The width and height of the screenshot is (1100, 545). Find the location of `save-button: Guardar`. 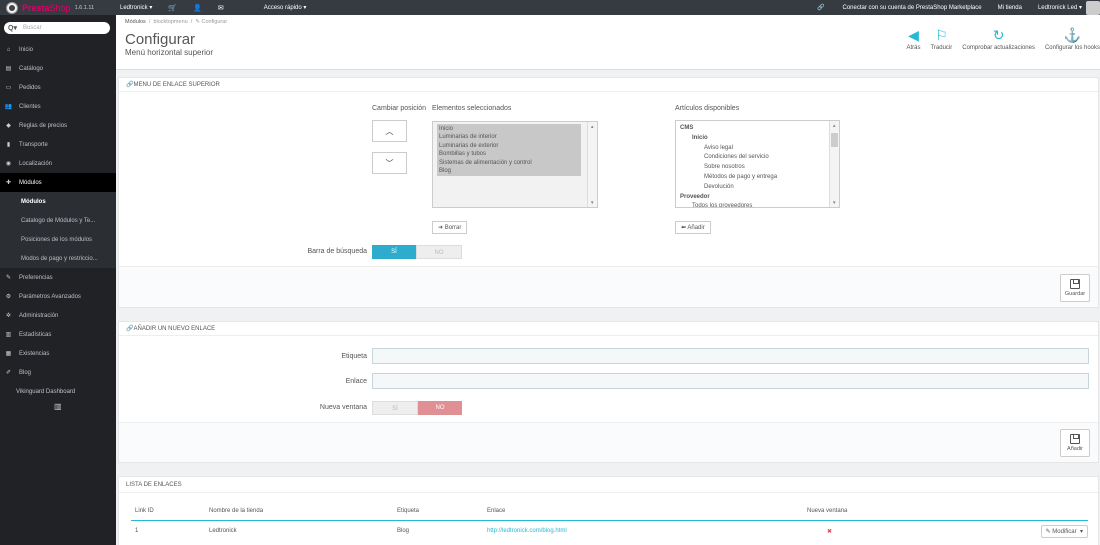

save-button: Guardar is located at coordinates (1075, 288).